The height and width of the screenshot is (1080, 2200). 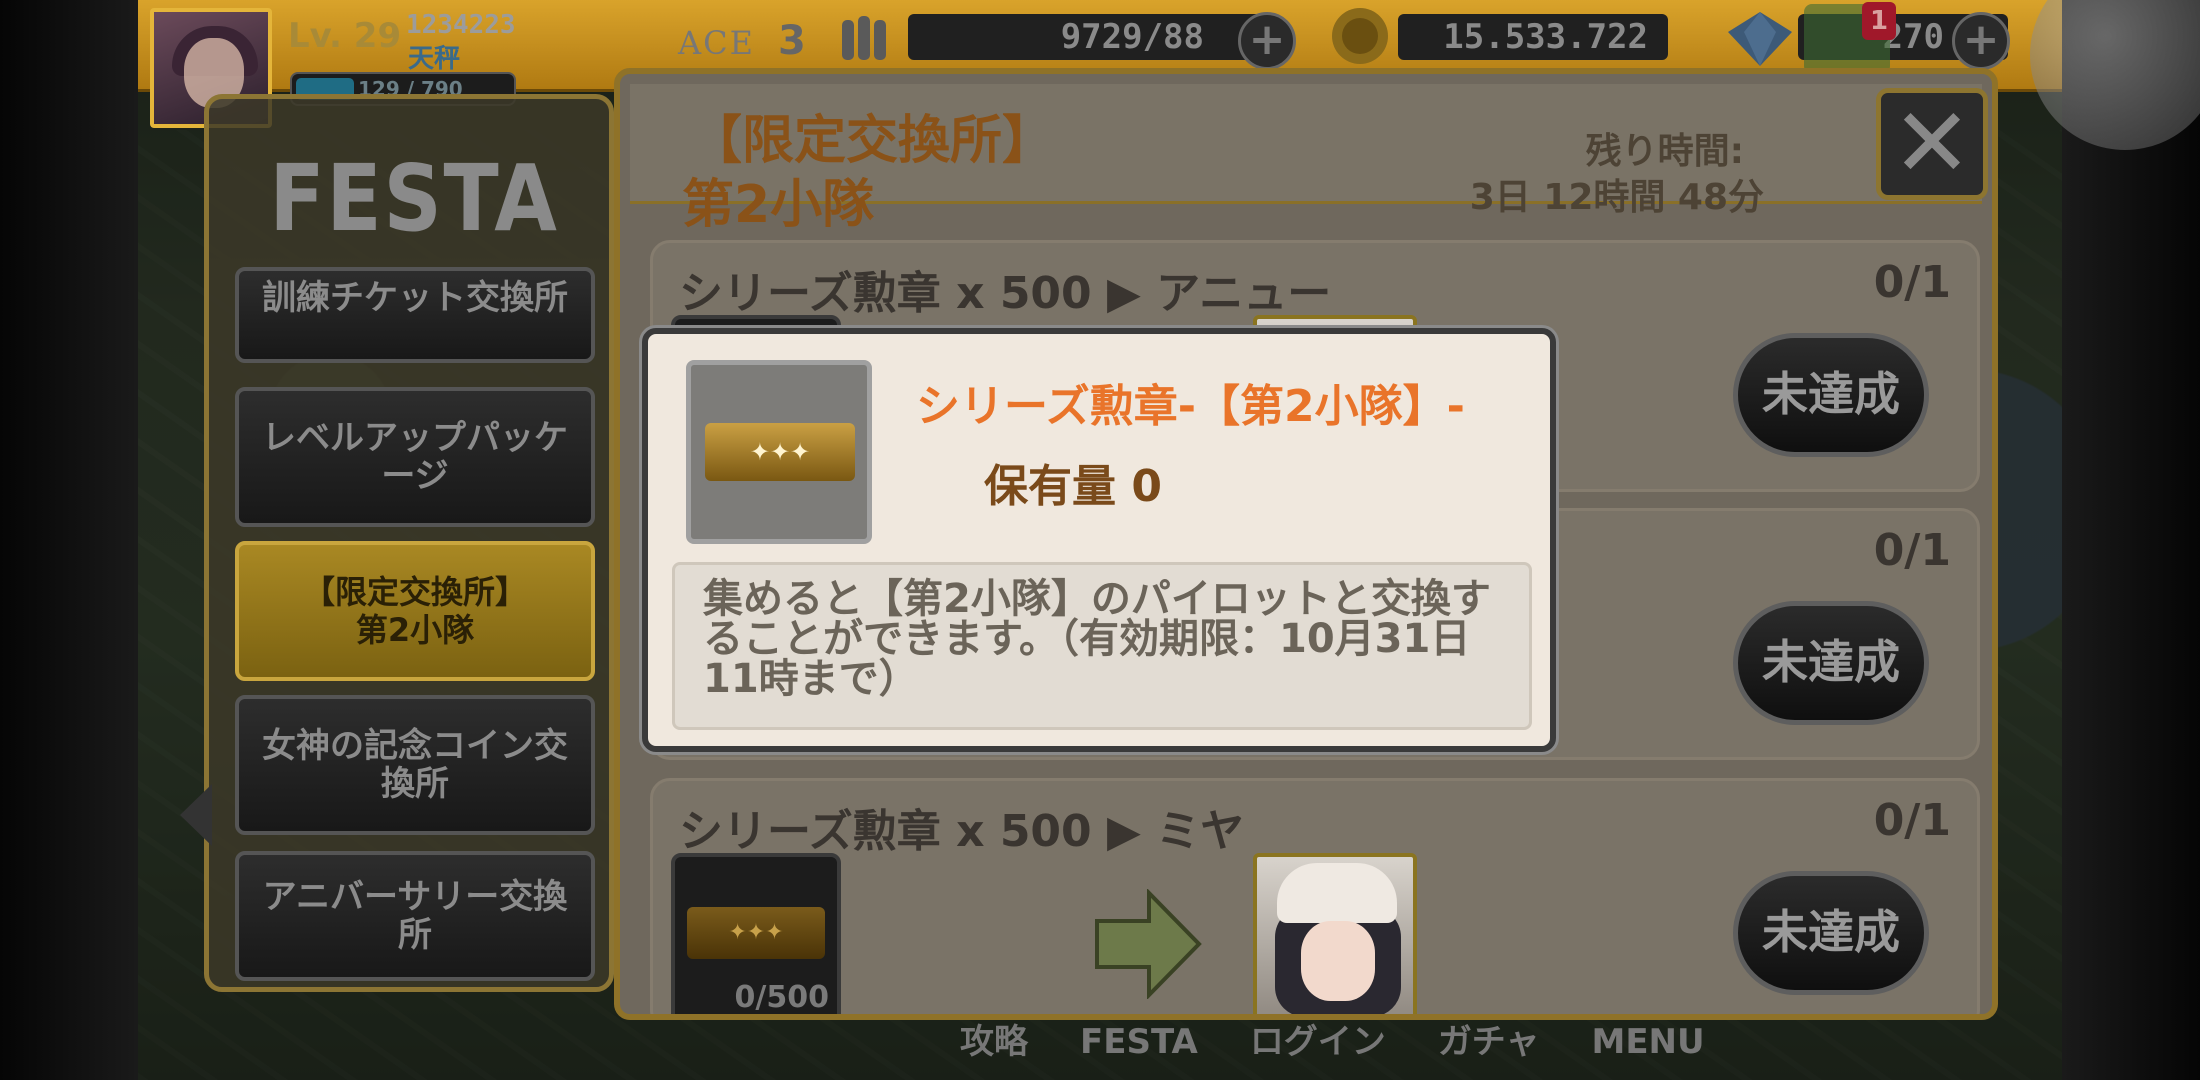 I want to click on pilot-face, so click(x=1338, y=961).